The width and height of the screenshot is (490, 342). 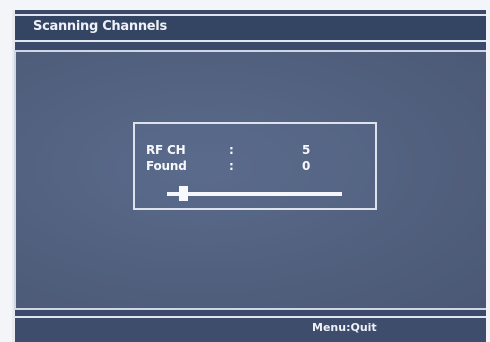 I want to click on footer-bar: Menu:Quit, so click(x=249, y=329).